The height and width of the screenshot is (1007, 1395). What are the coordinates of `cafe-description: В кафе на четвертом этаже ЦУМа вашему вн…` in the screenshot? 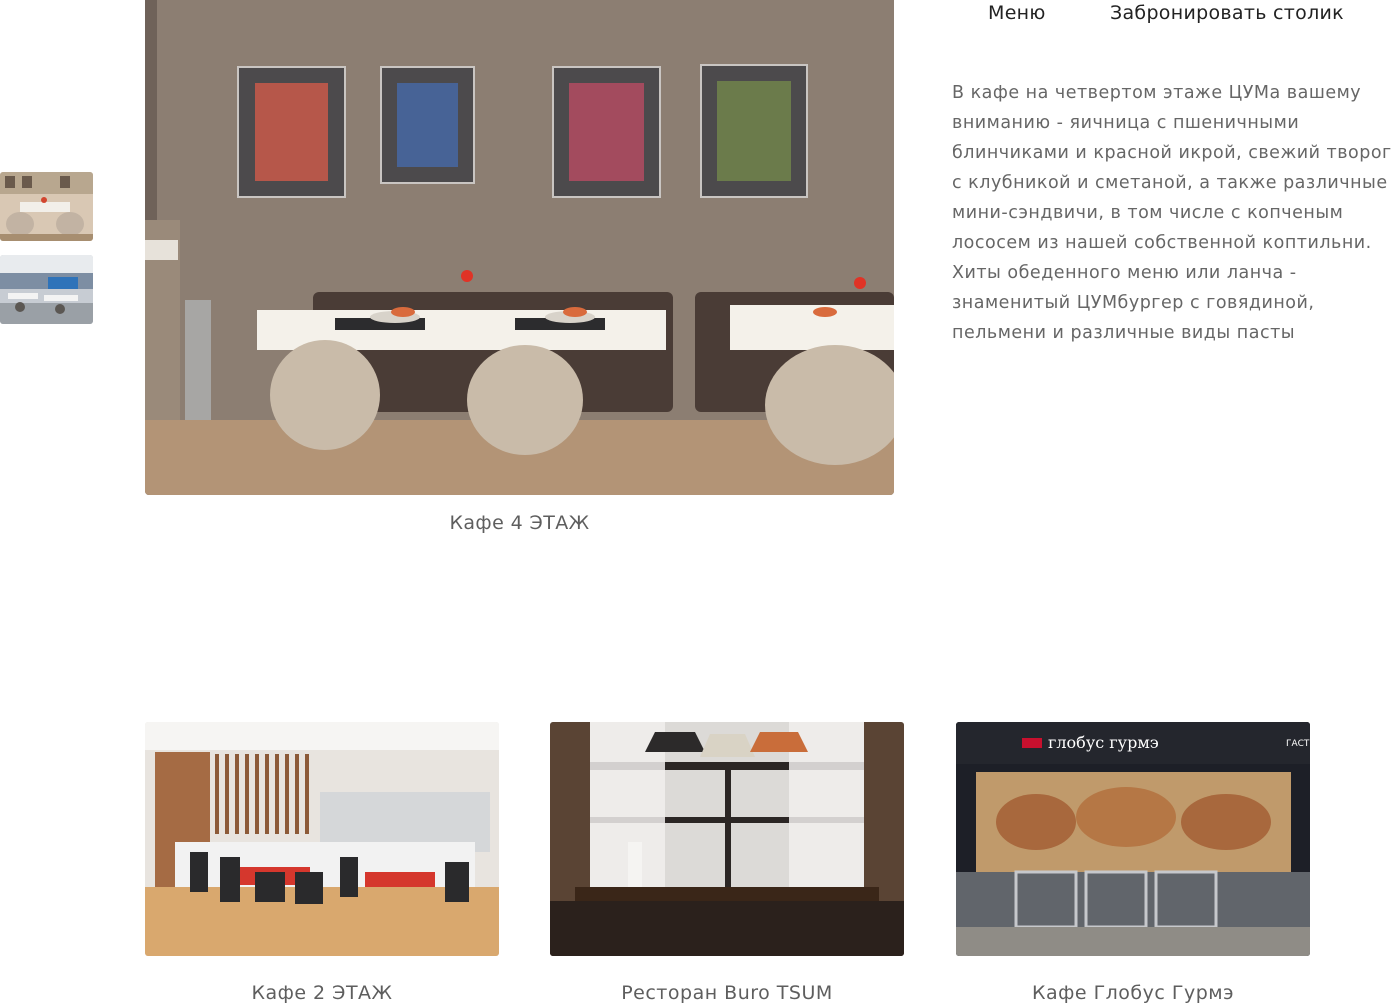 It's located at (1172, 213).